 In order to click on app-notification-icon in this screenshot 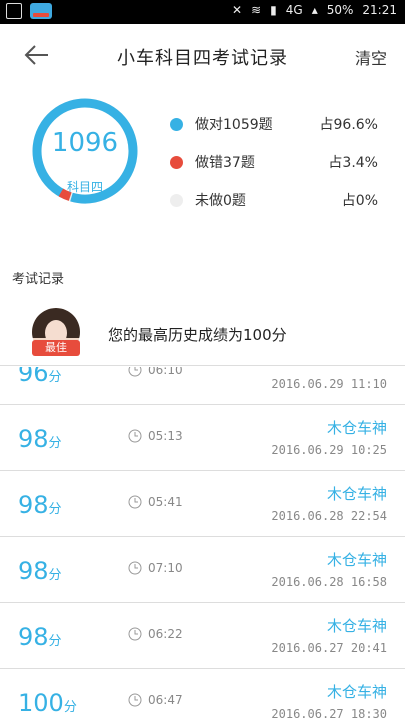, I will do `click(41, 11)`.